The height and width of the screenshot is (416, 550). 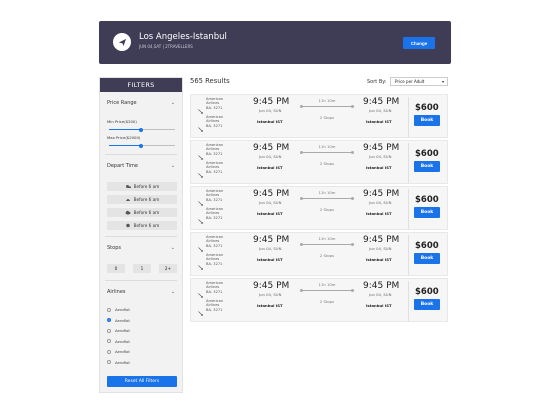 I want to click on stops-option-0: 0, so click(x=116, y=268).